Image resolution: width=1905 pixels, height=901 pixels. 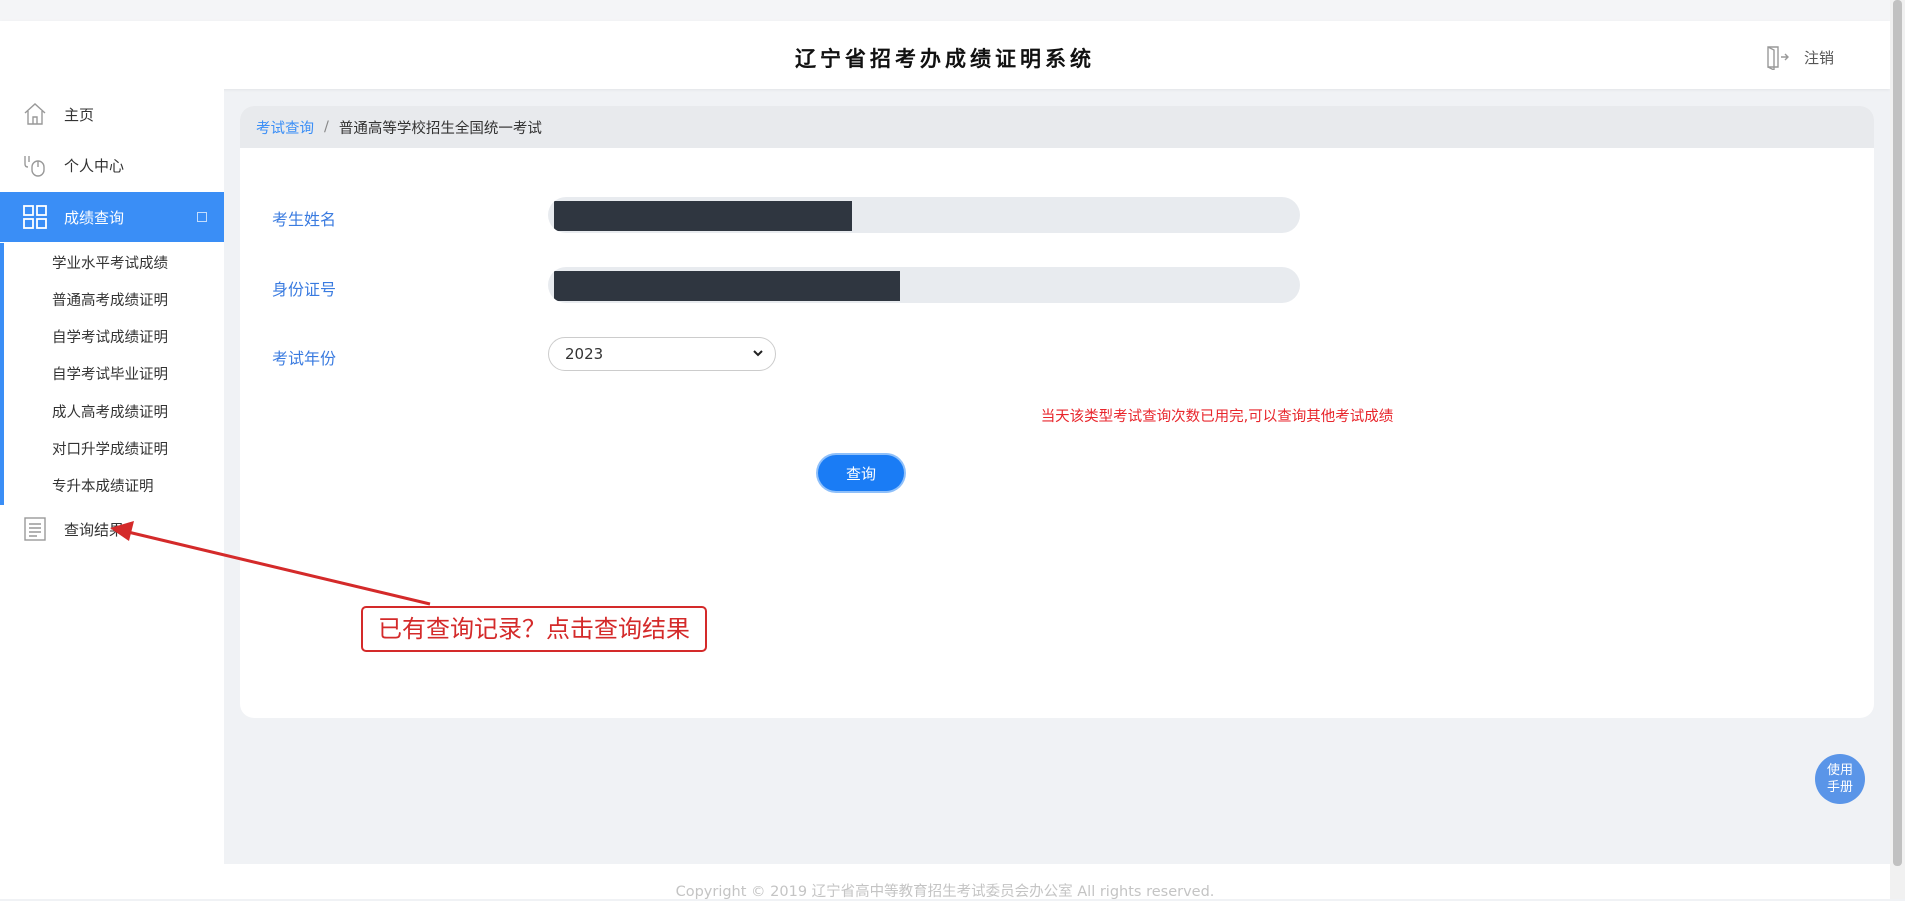 I want to click on sidebar-item-score-query: 成绩查询, so click(x=112, y=217).